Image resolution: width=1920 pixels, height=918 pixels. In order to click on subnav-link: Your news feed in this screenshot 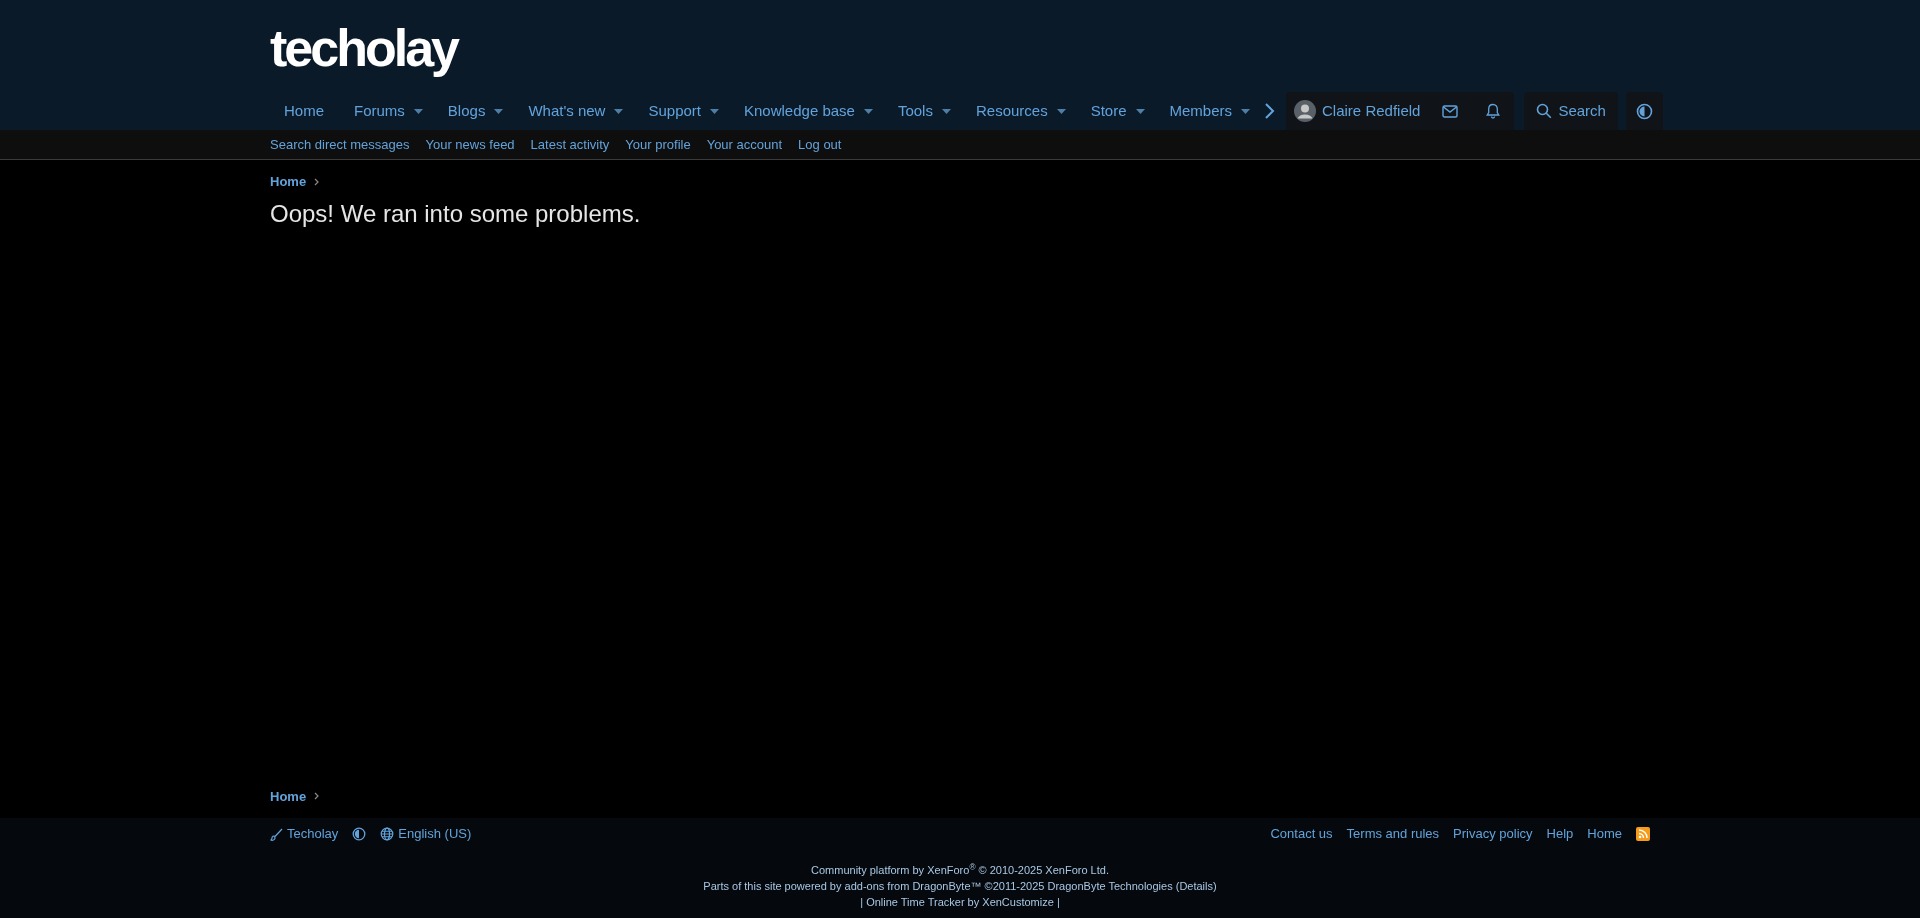, I will do `click(470, 144)`.